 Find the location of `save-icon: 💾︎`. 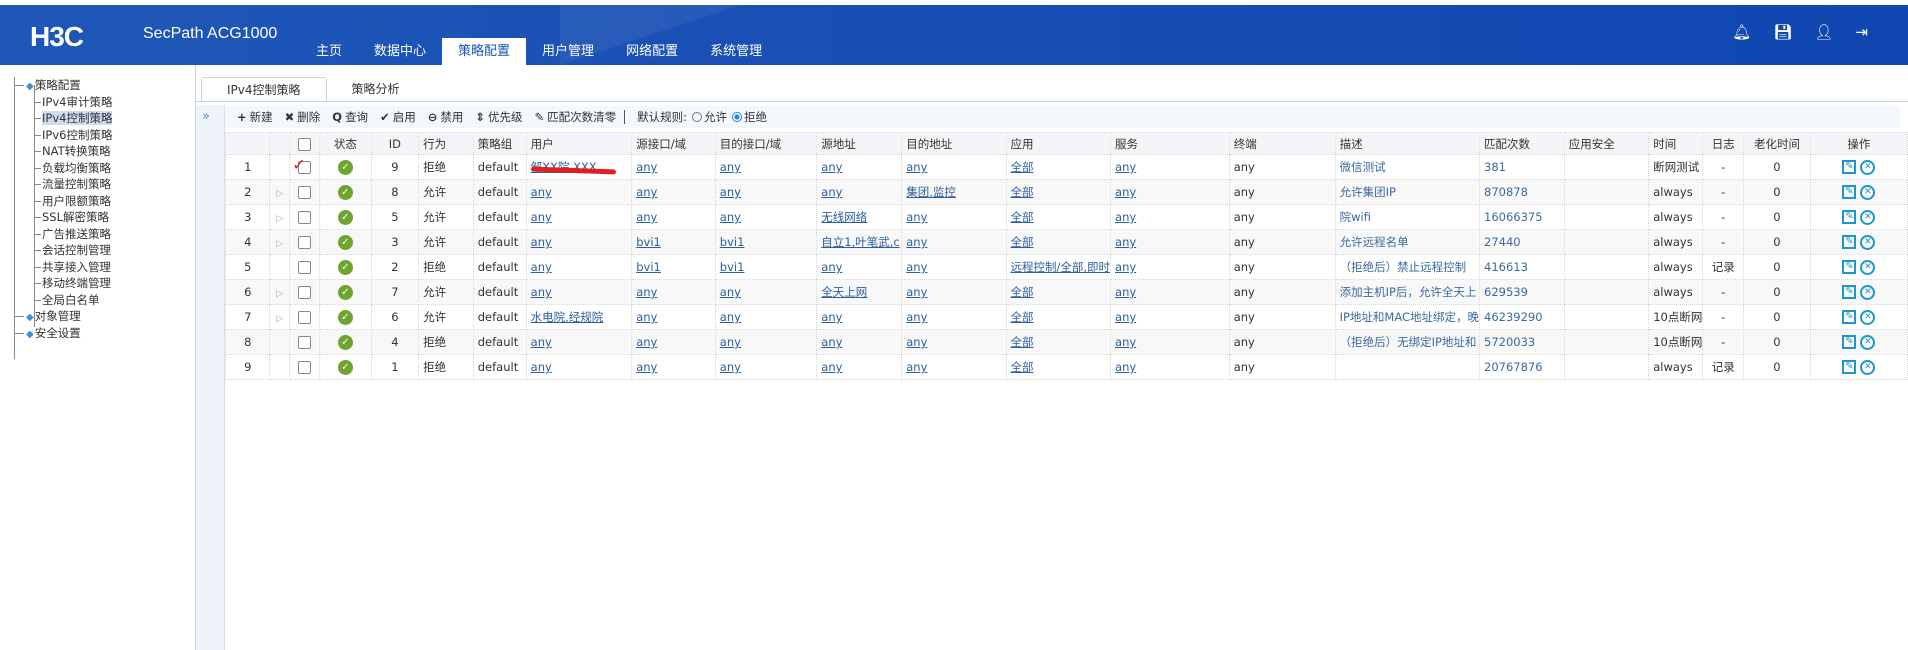

save-icon: 💾︎ is located at coordinates (1782, 32).